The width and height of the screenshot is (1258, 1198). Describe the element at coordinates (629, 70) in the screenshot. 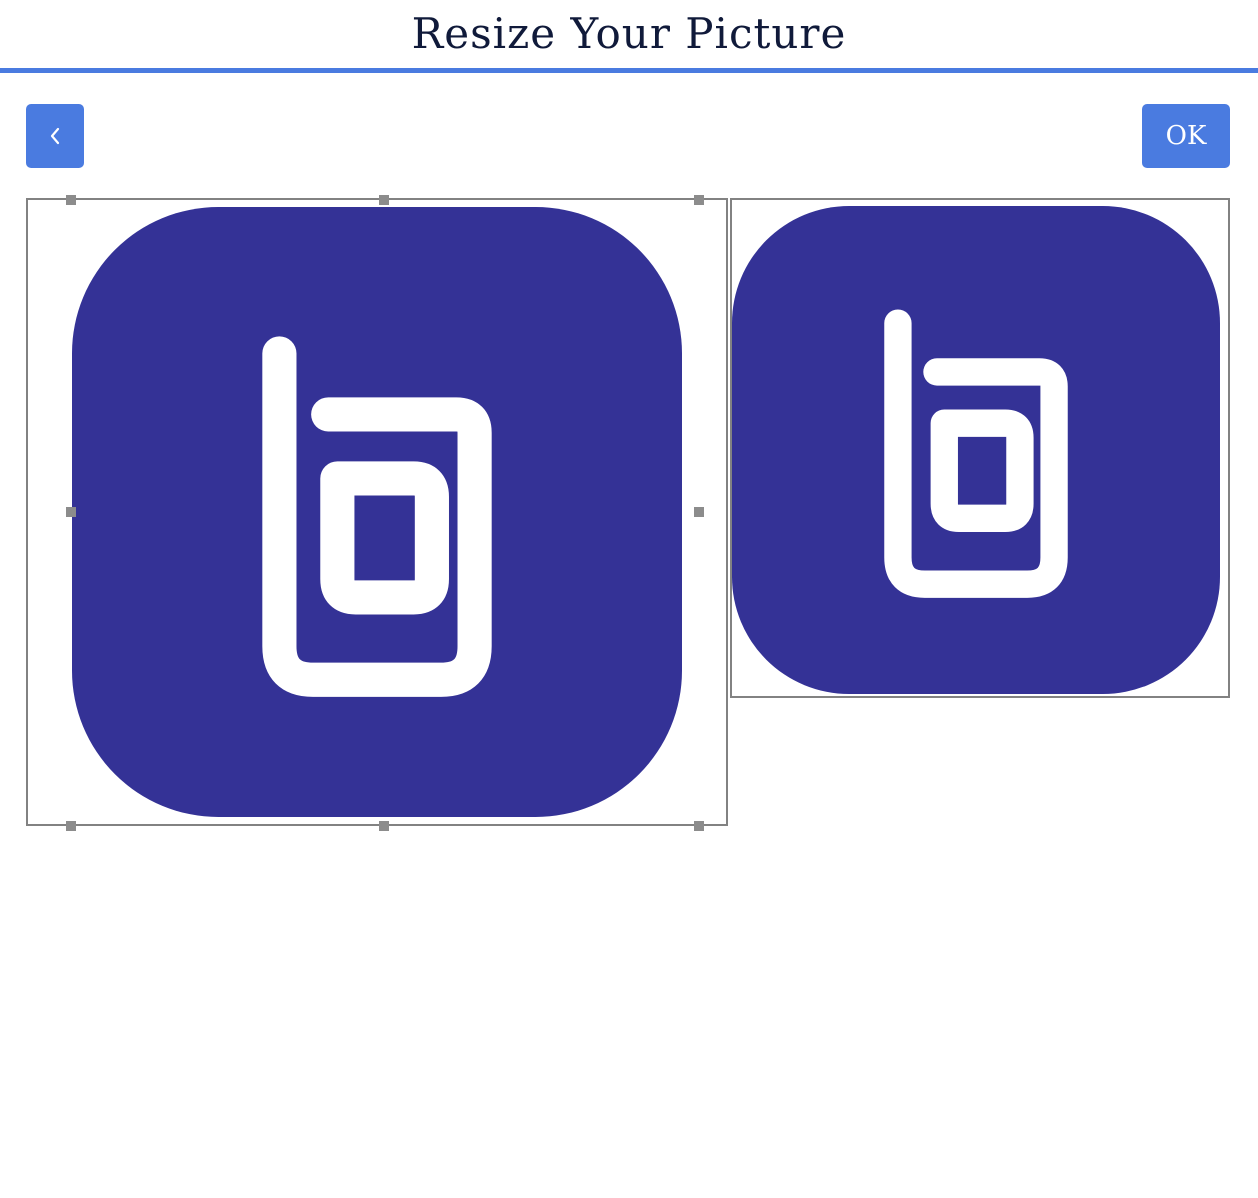

I see `header-divider` at that location.